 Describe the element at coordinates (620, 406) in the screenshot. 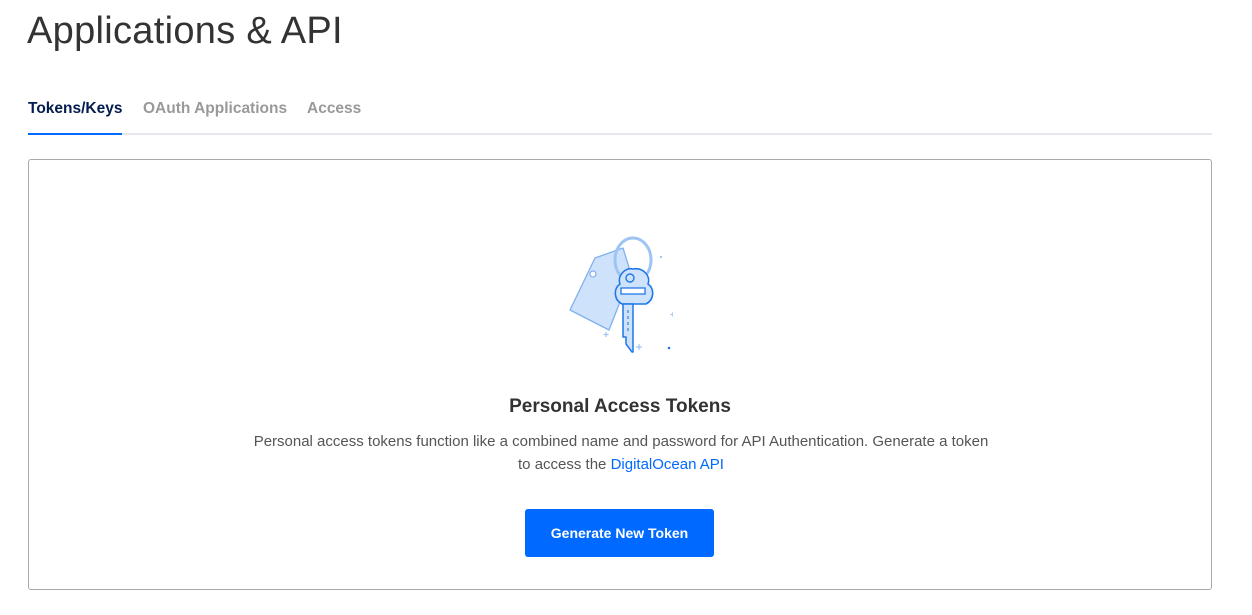

I see `card-title: Personal Access Tokens` at that location.